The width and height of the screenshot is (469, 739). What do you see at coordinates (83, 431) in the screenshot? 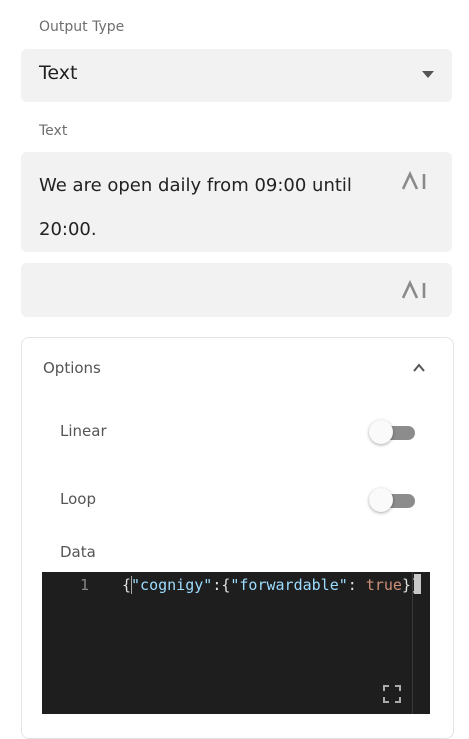
I see `linear-label: Linear` at bounding box center [83, 431].